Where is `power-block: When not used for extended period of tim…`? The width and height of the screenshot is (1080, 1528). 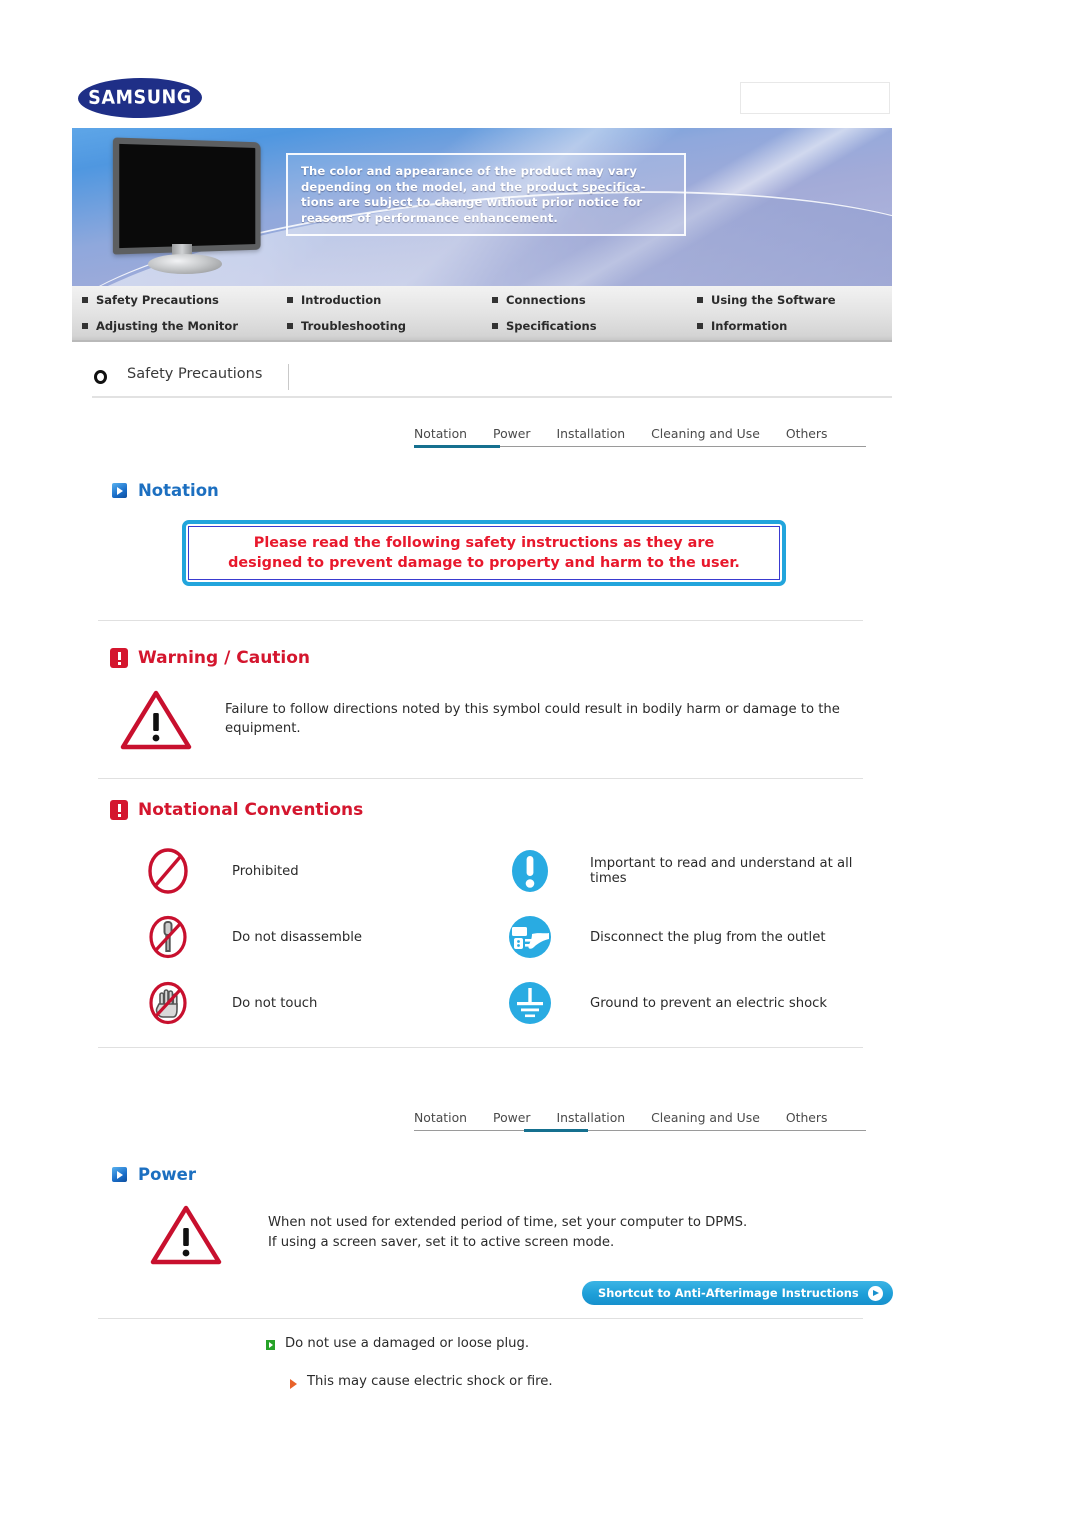 power-block: When not used for extended period of tim… is located at coordinates (520, 1240).